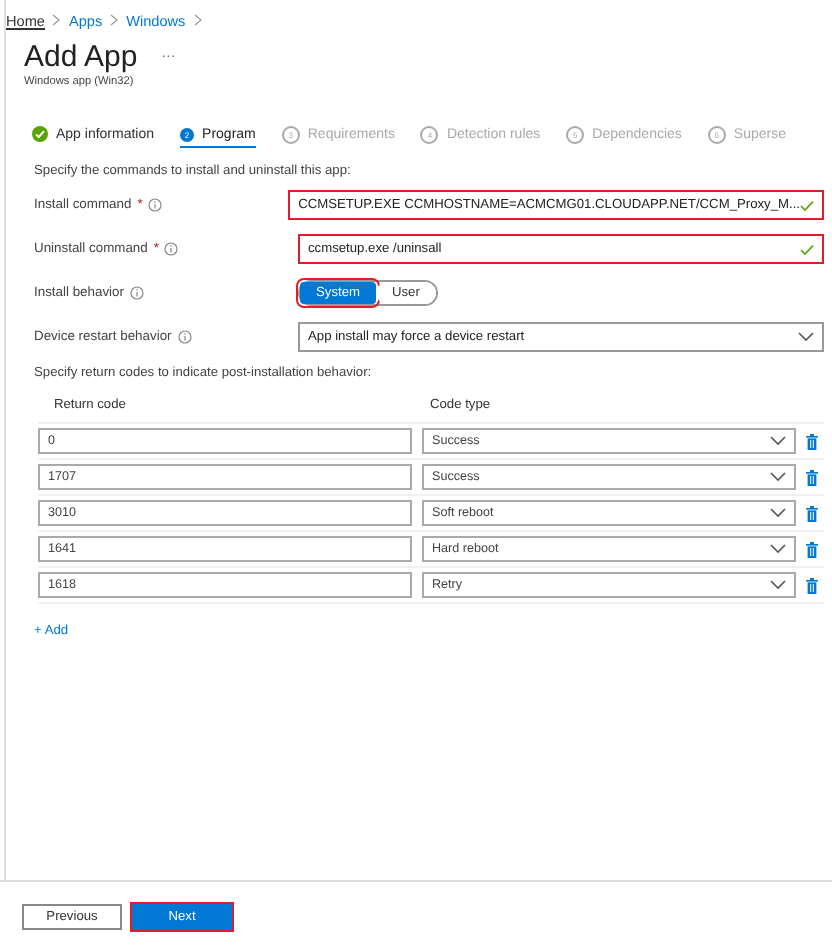 The image size is (832, 950). What do you see at coordinates (81, 57) in the screenshot?
I see `page-title: Add App` at bounding box center [81, 57].